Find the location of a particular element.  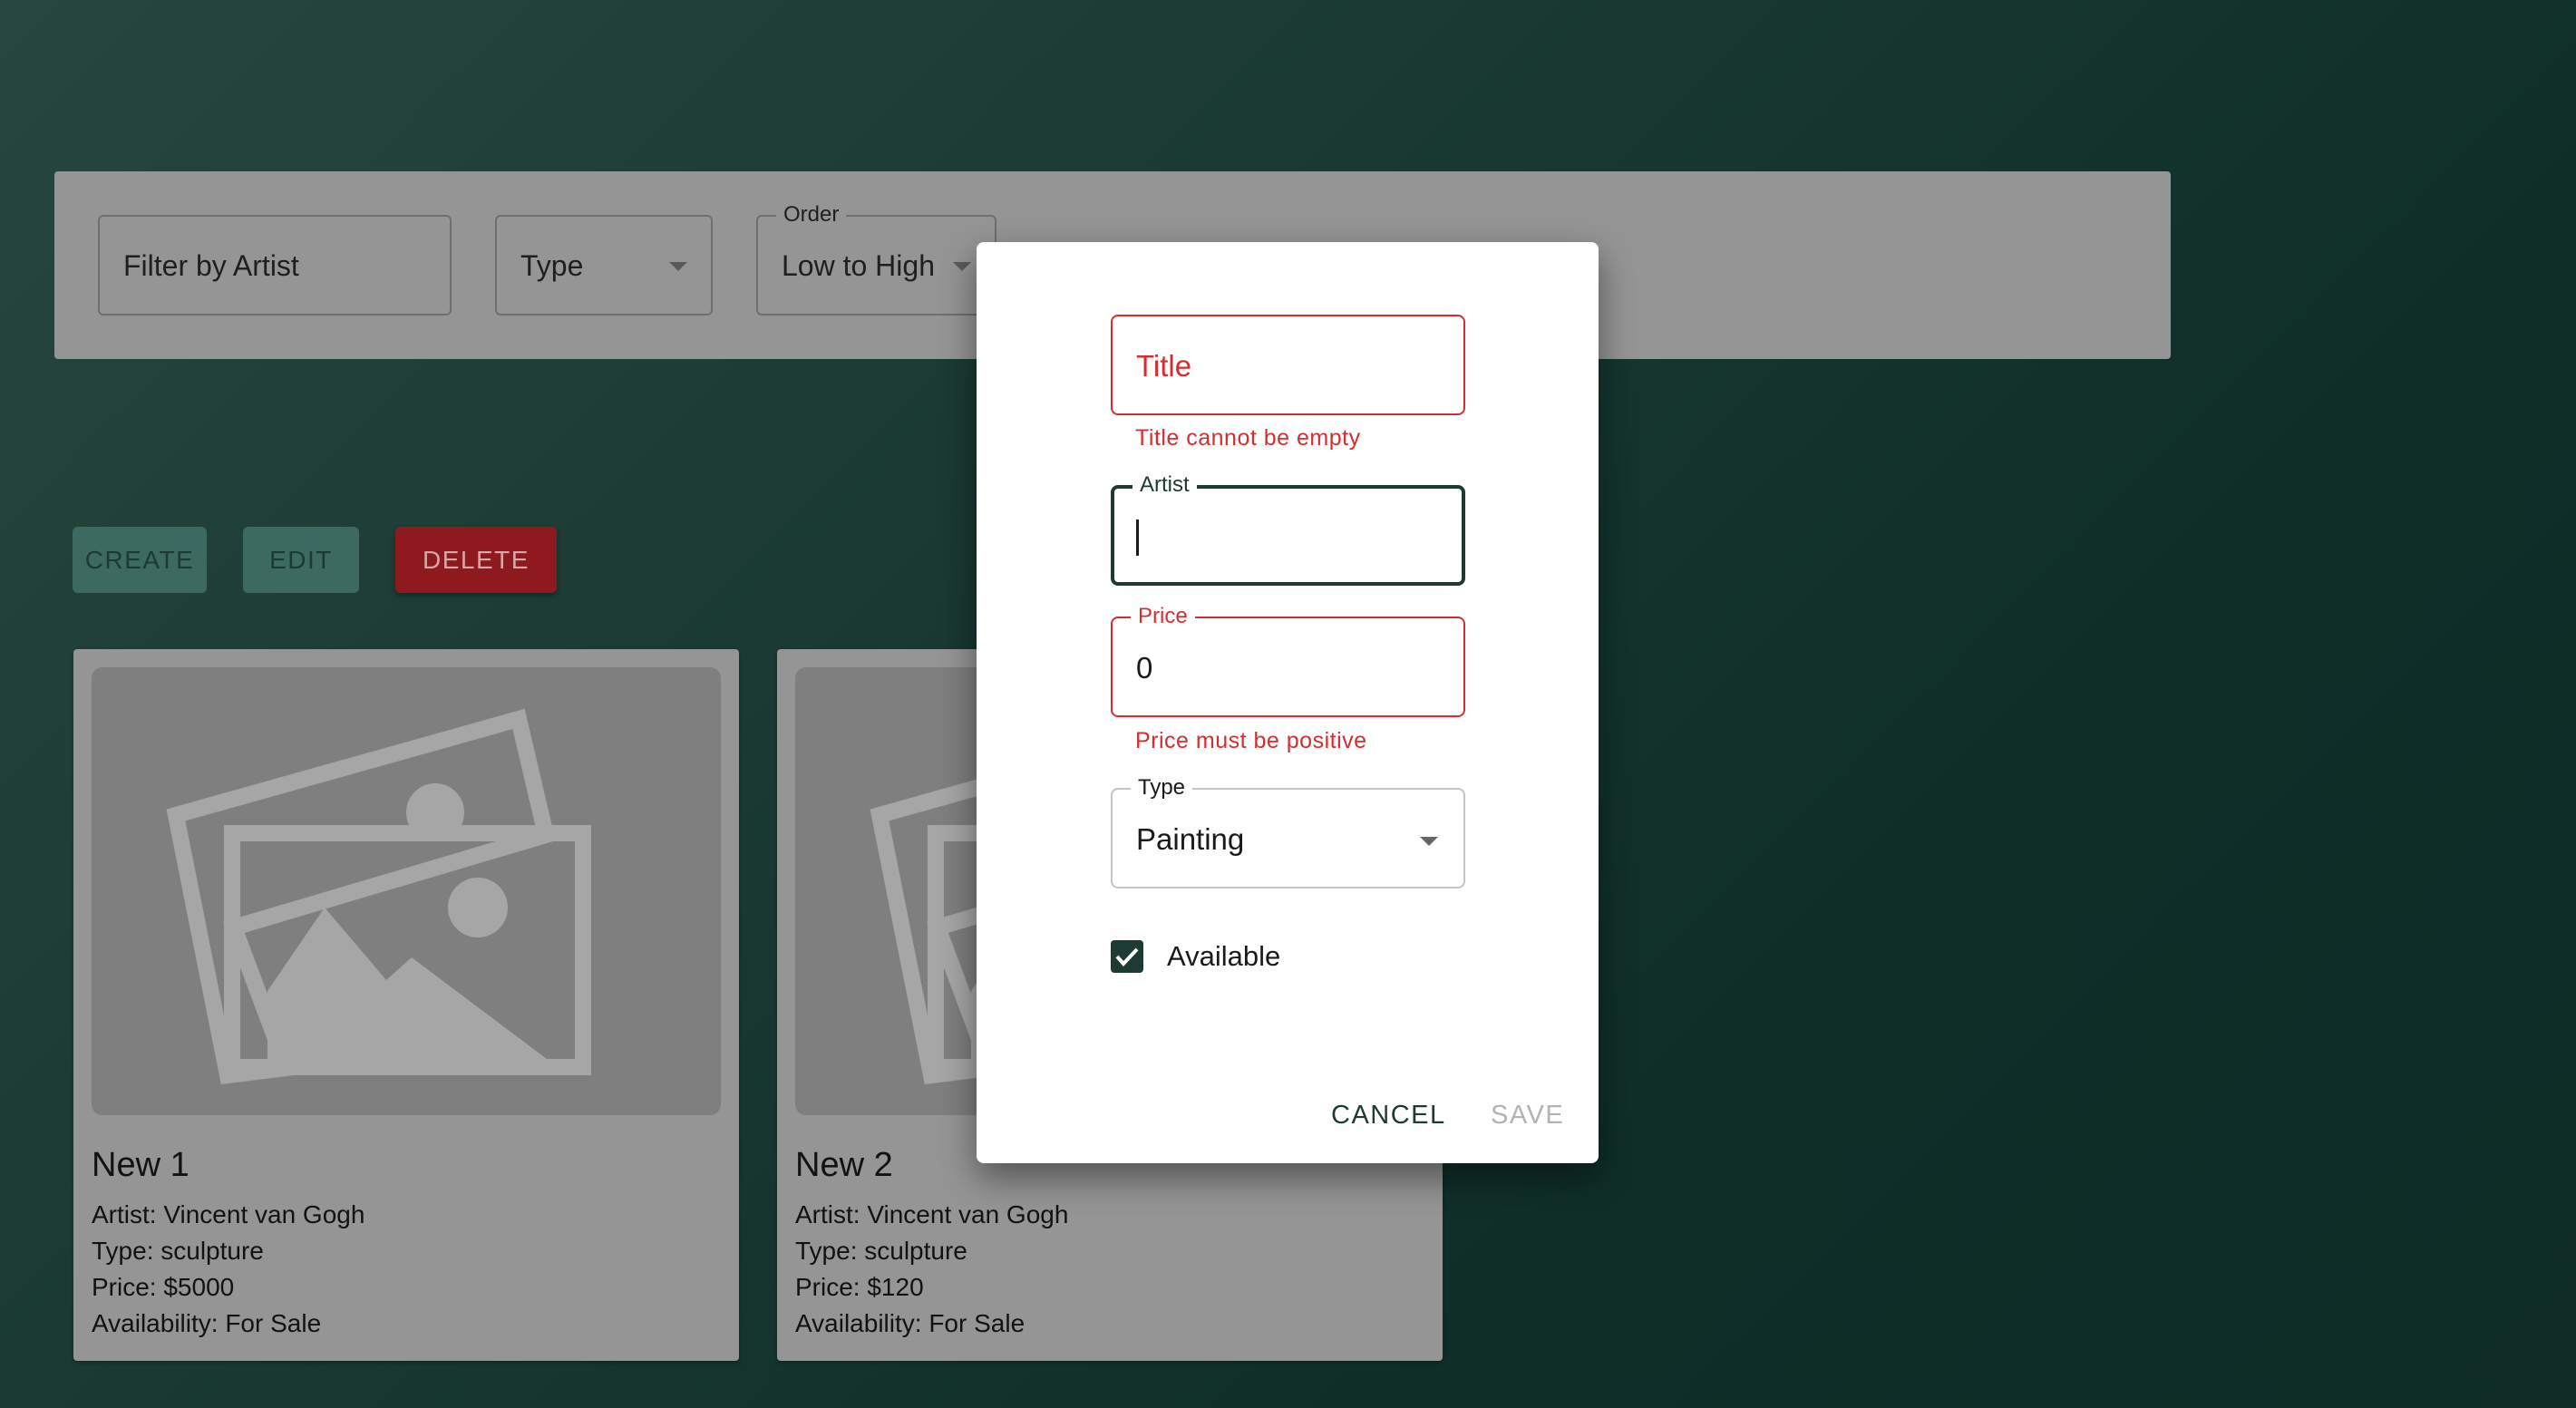

price-label: Price is located at coordinates (1163, 616).